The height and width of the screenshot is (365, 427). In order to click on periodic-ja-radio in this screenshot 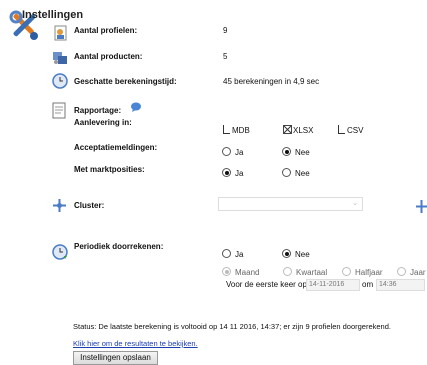, I will do `click(226, 253)`.